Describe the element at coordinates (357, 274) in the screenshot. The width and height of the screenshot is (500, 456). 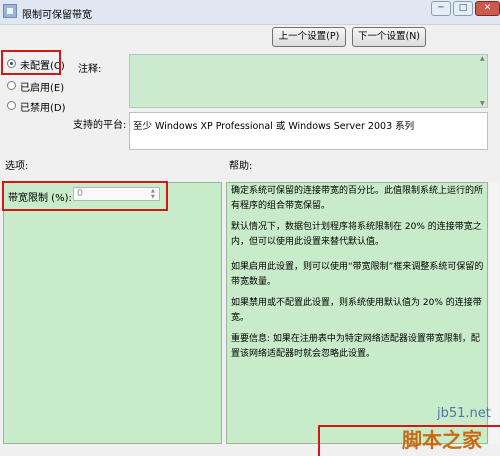
I see `help-paragraph: 如果启用此设置，则可以使用“带宽限制”框来调整系统可保留的带宽数量。` at that location.